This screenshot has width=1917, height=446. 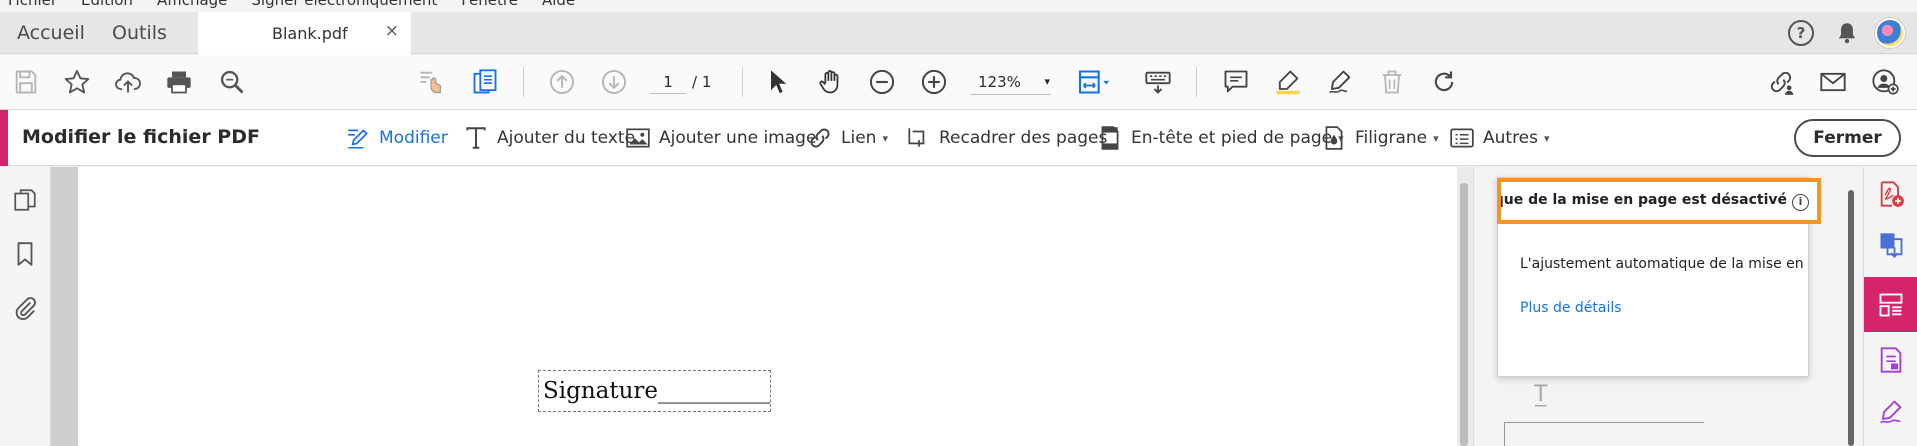 I want to click on zoom-level-select: 123% ▾, so click(x=1010, y=82).